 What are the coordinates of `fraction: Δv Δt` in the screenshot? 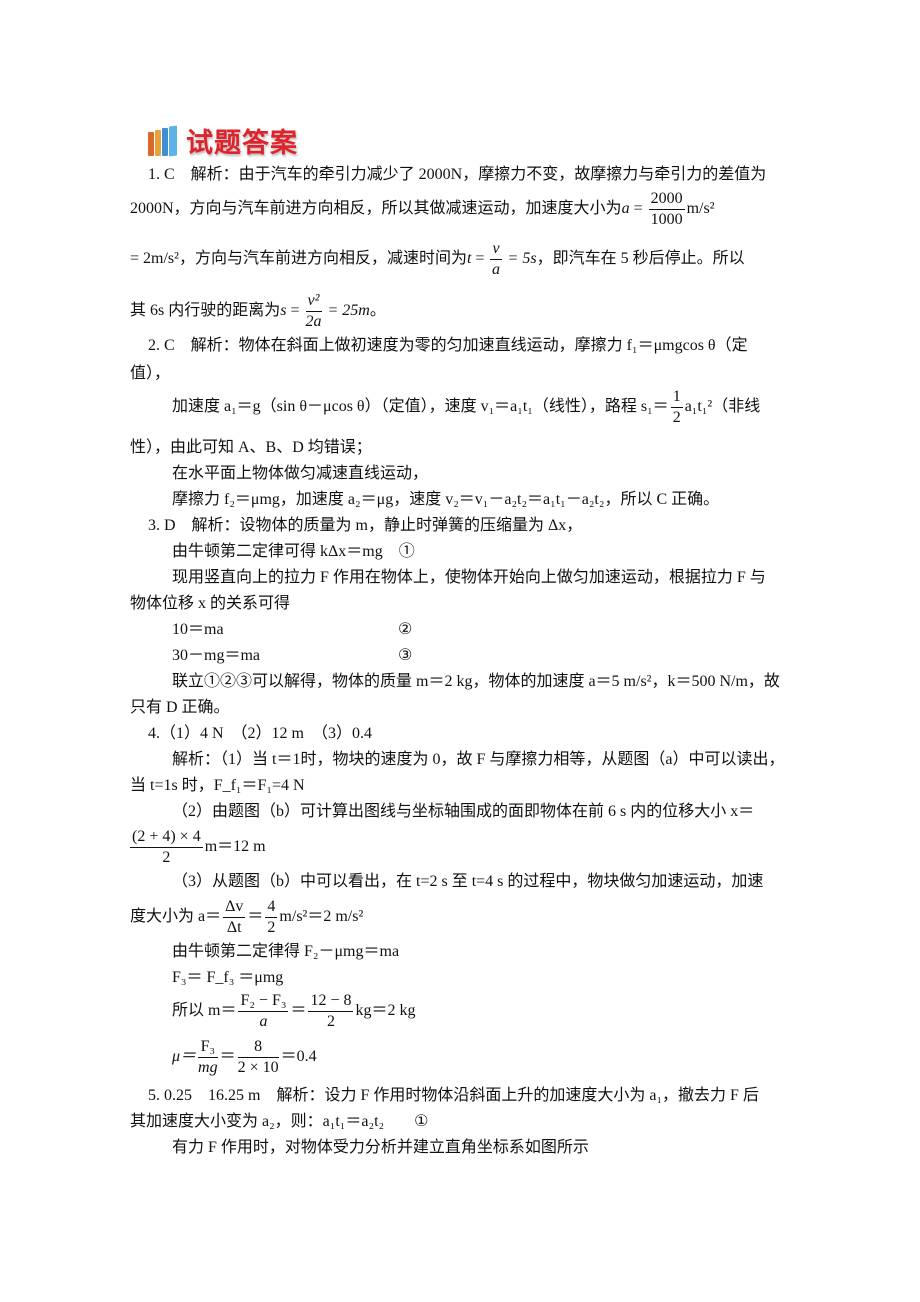 It's located at (234, 916).